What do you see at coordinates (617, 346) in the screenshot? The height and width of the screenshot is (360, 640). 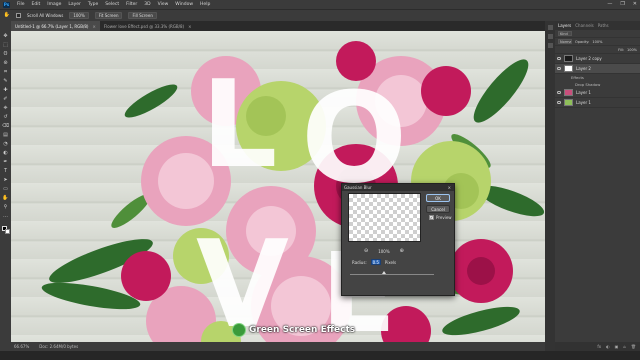 I see `mask-icon: ▣` at bounding box center [617, 346].